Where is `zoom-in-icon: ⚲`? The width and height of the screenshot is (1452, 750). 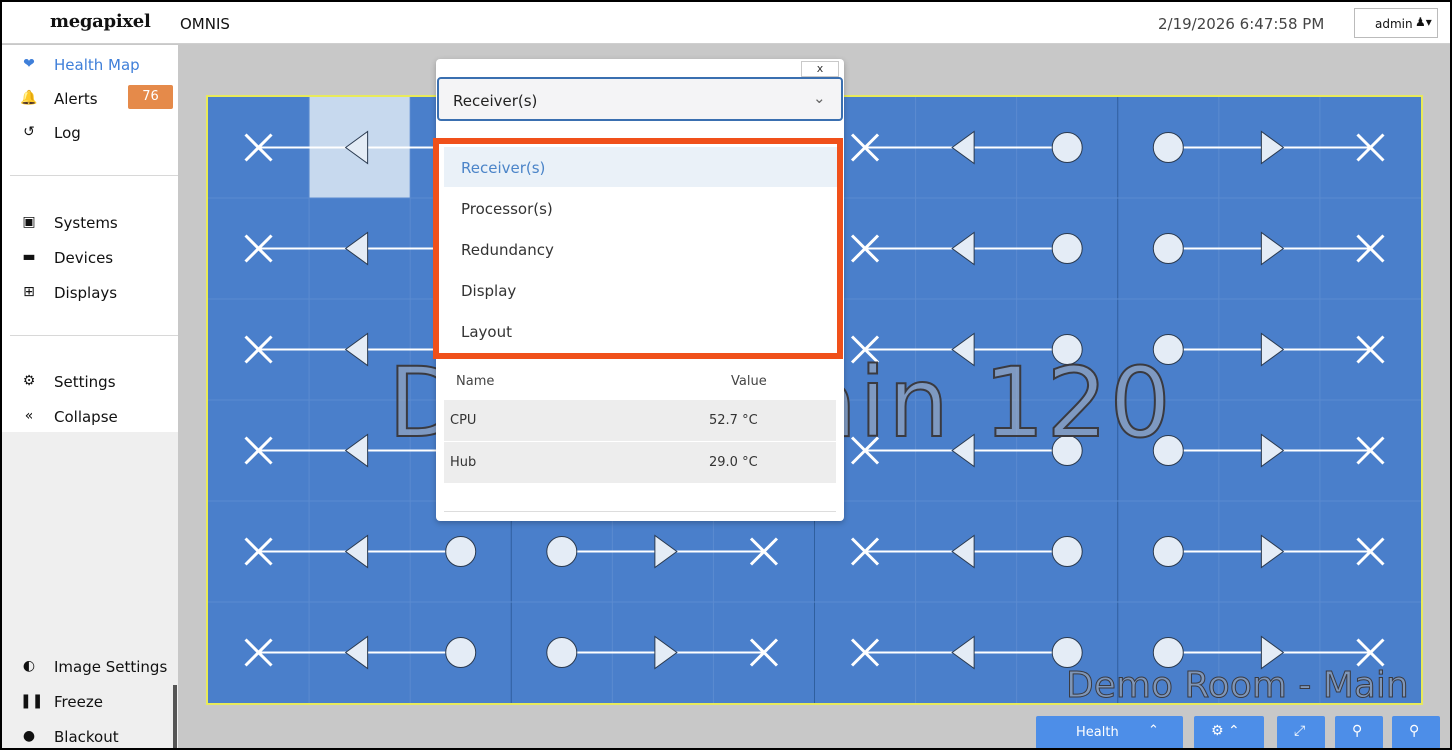 zoom-in-icon: ⚲ is located at coordinates (1414, 731).